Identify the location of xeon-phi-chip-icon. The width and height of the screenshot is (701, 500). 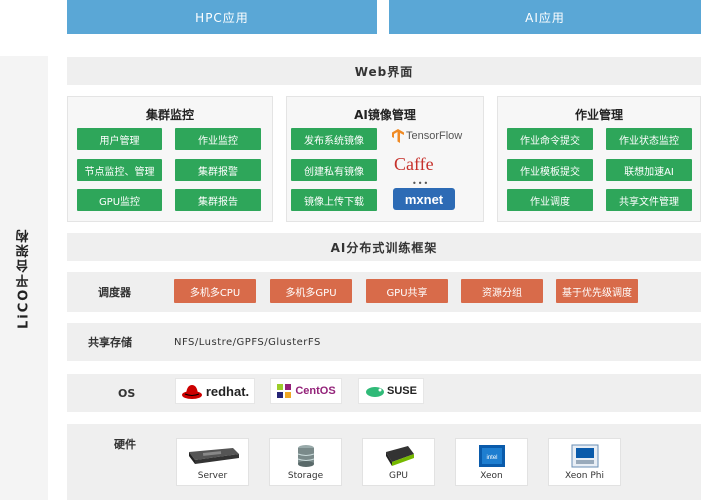
(584, 456).